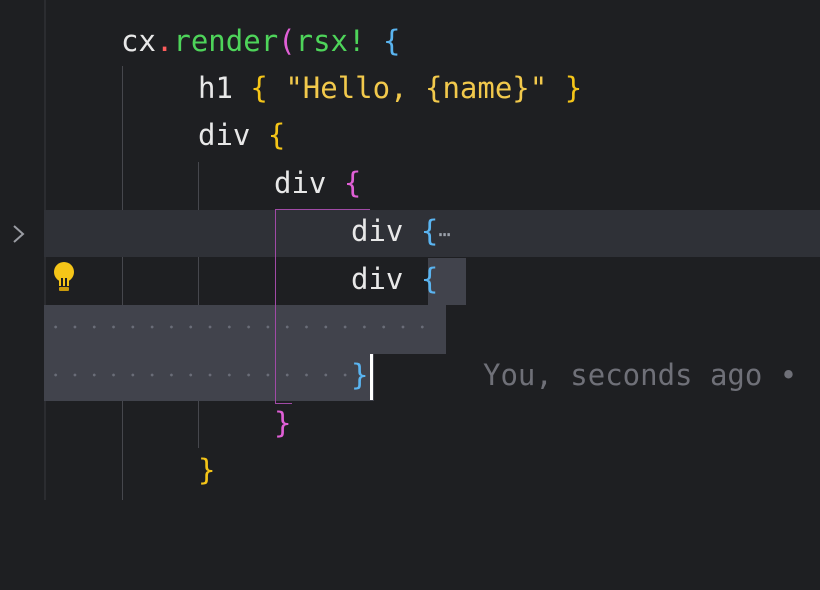 The image size is (820, 590). Describe the element at coordinates (138, 41) in the screenshot. I see `identifier: cx` at that location.